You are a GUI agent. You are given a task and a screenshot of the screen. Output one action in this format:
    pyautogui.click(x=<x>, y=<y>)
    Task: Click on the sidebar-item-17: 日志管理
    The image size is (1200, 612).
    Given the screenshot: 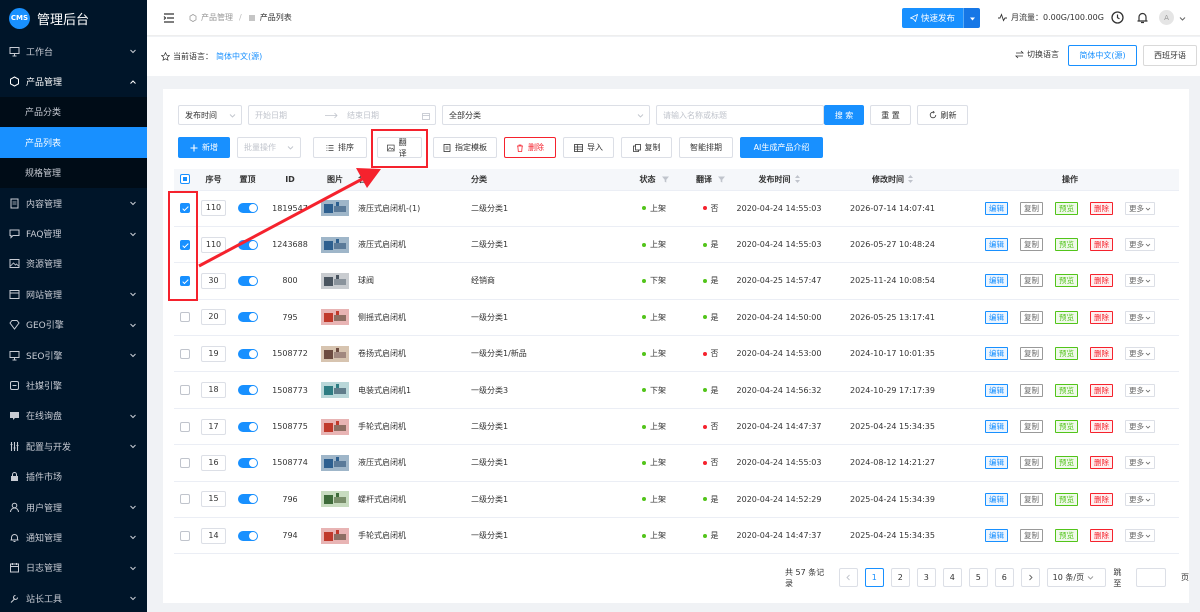 What is the action you would take?
    pyautogui.click(x=73, y=568)
    